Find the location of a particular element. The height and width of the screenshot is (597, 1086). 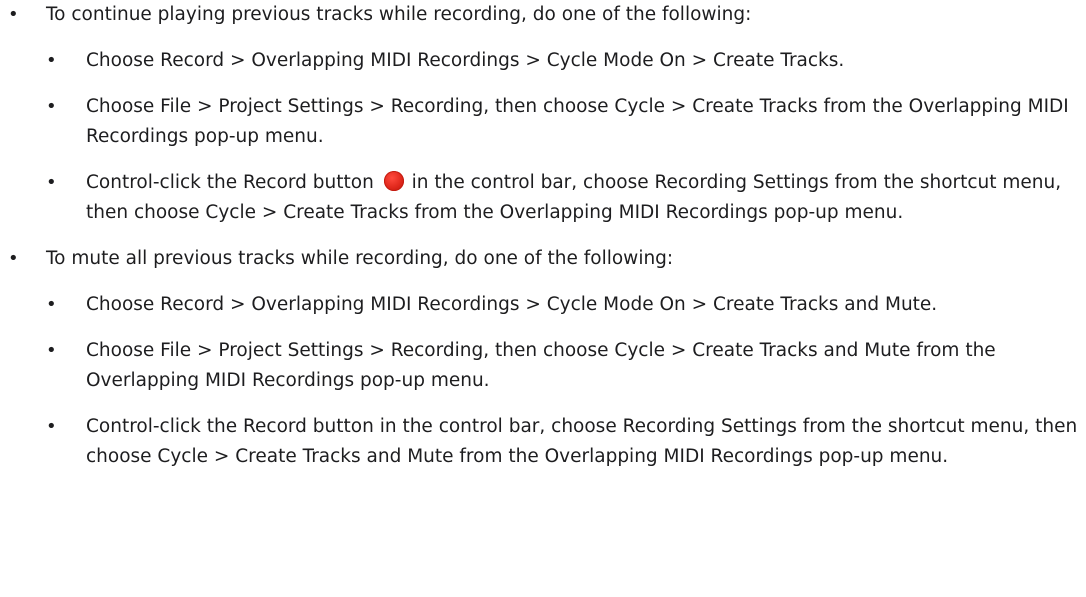

sub-item-text-before-icon: Control-click the Record button is located at coordinates (230, 182).